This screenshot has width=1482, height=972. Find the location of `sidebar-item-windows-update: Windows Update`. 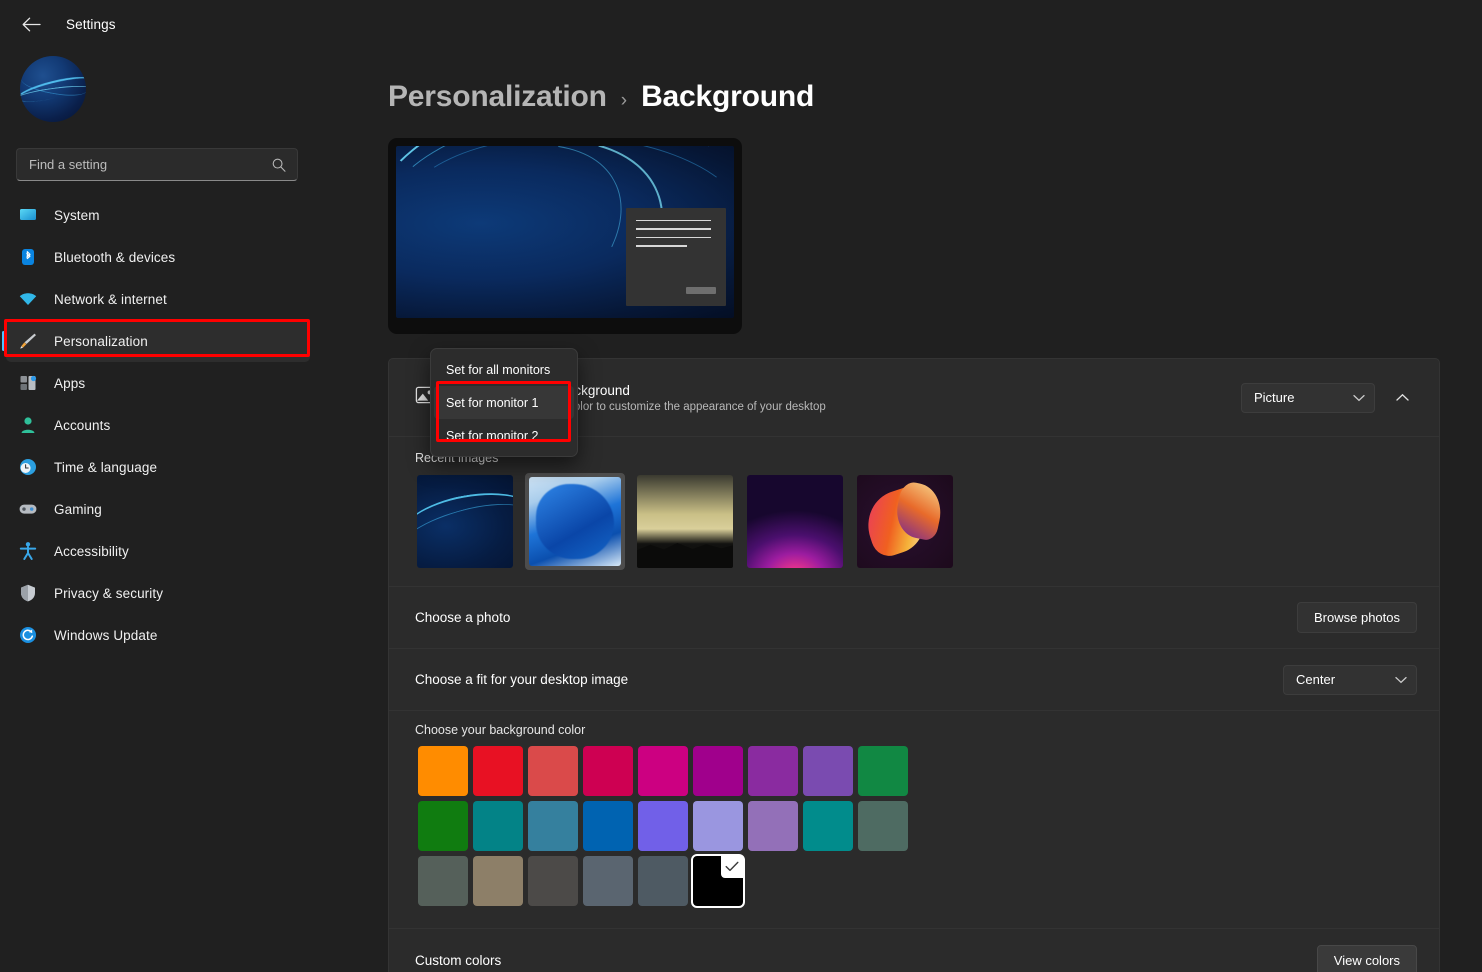

sidebar-item-windows-update: Windows Update is located at coordinates (158, 635).